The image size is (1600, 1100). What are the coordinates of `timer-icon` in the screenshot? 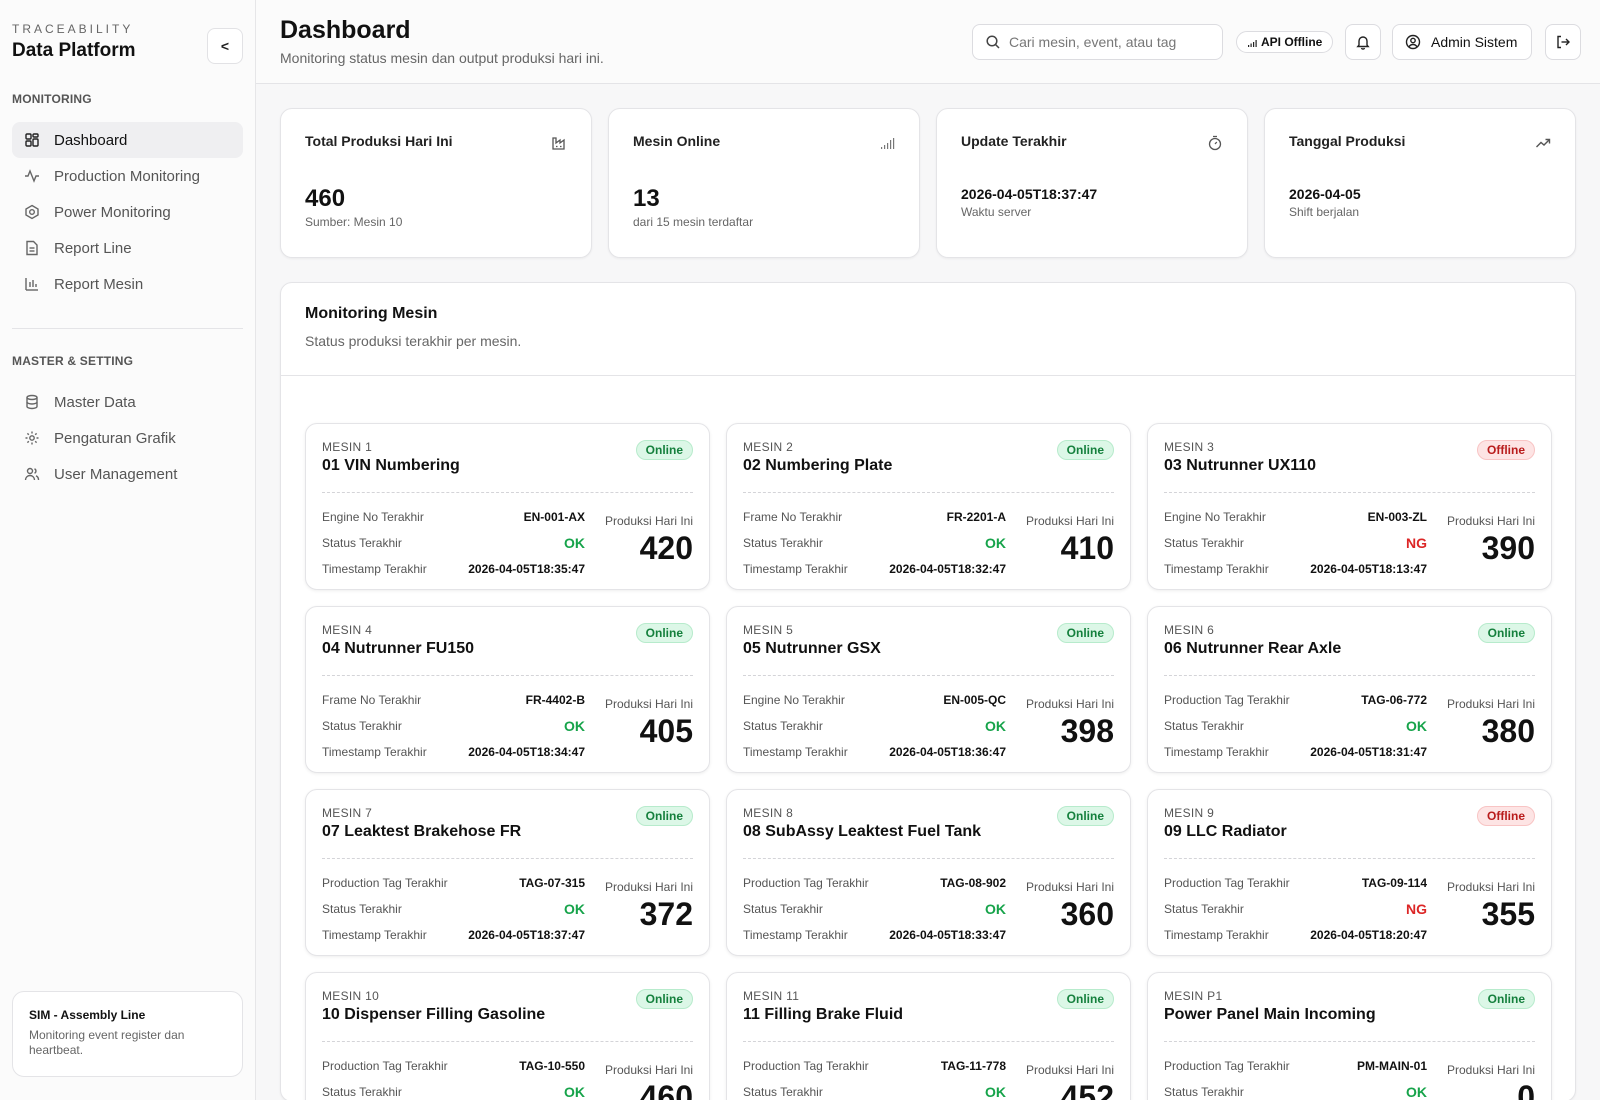 It's located at (1215, 143).